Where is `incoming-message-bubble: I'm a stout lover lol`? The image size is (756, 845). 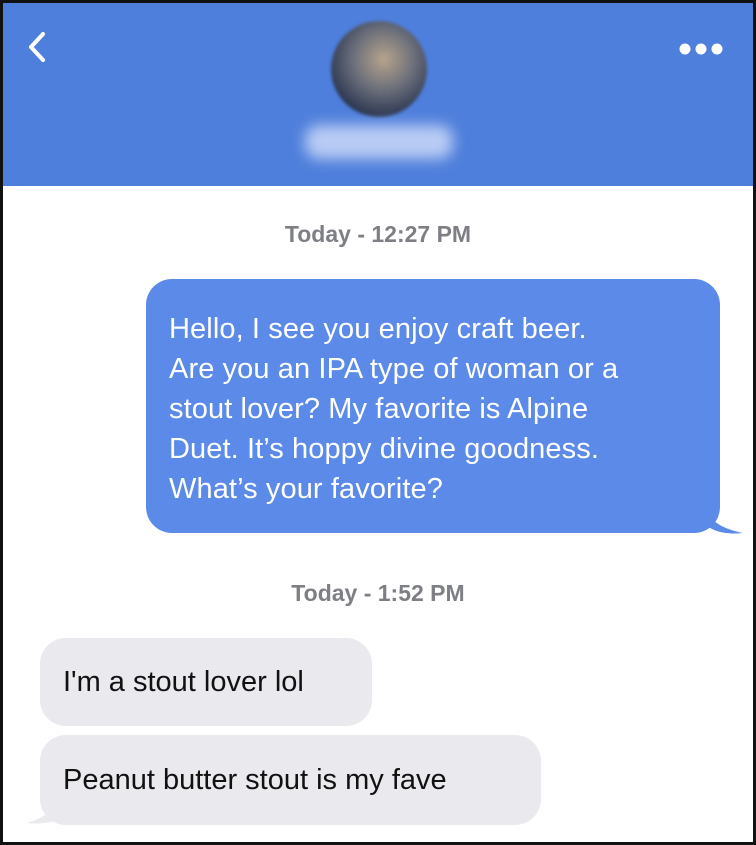 incoming-message-bubble: I'm a stout lover lol is located at coordinates (206, 682).